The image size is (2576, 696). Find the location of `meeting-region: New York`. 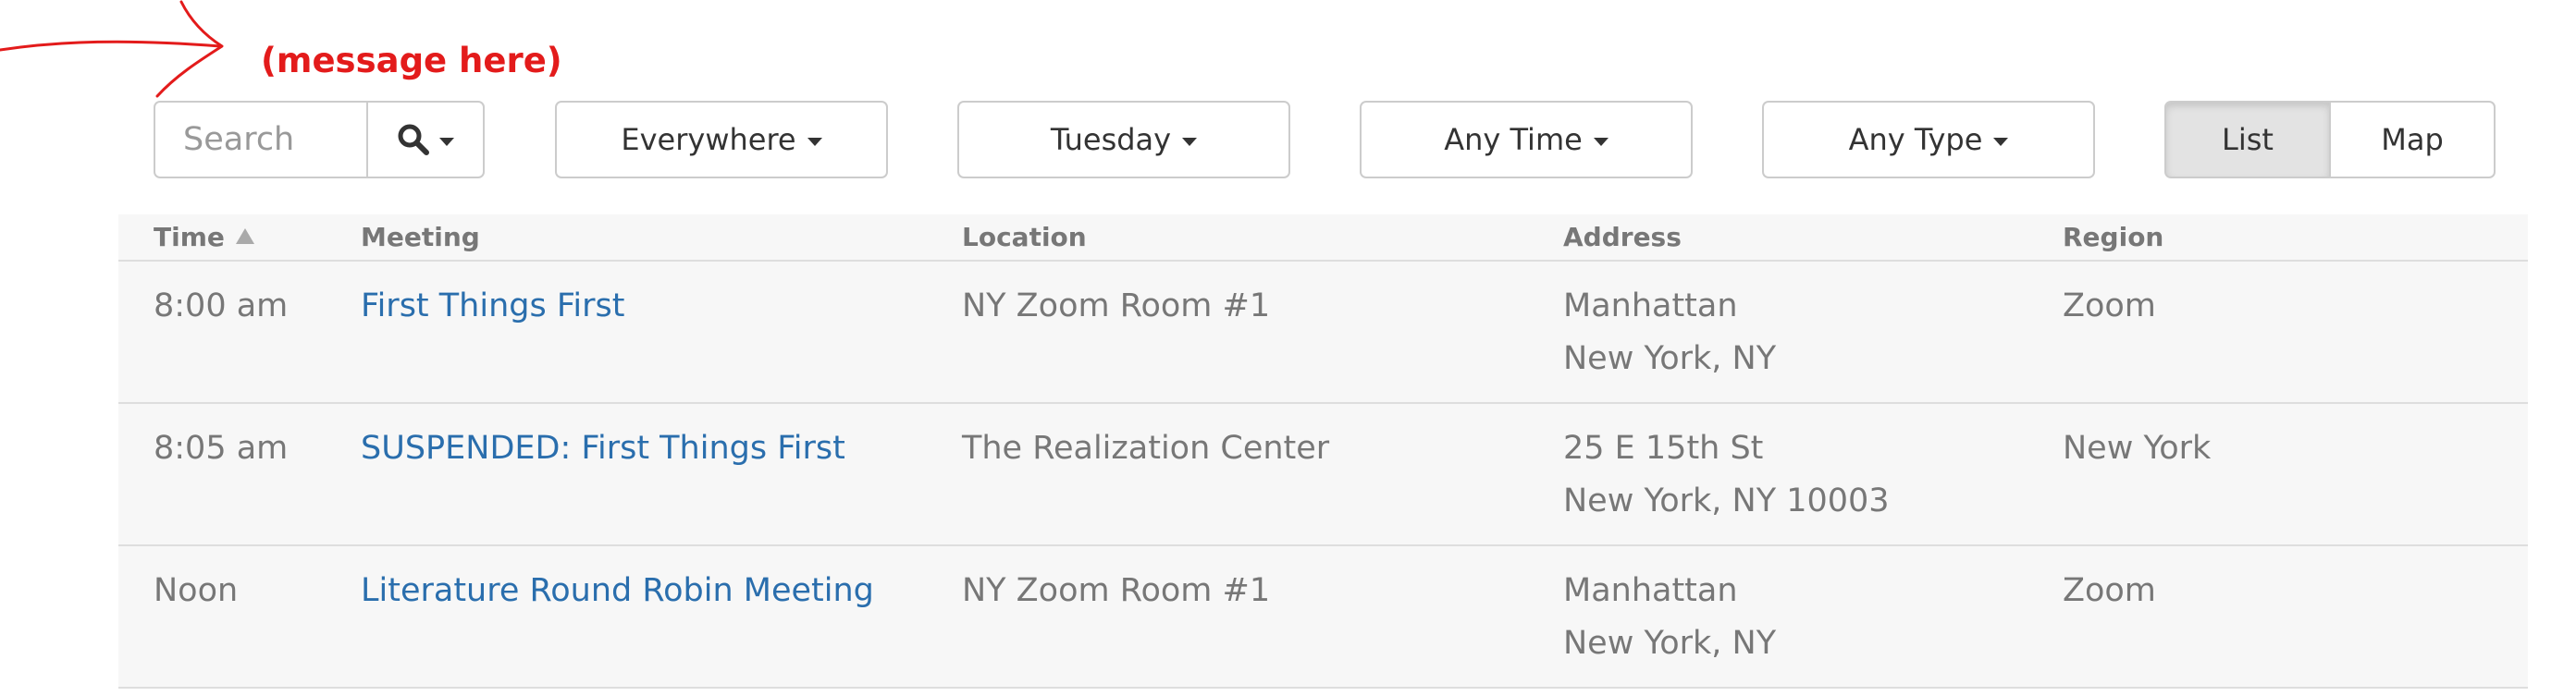

meeting-region: New York is located at coordinates (2137, 448).